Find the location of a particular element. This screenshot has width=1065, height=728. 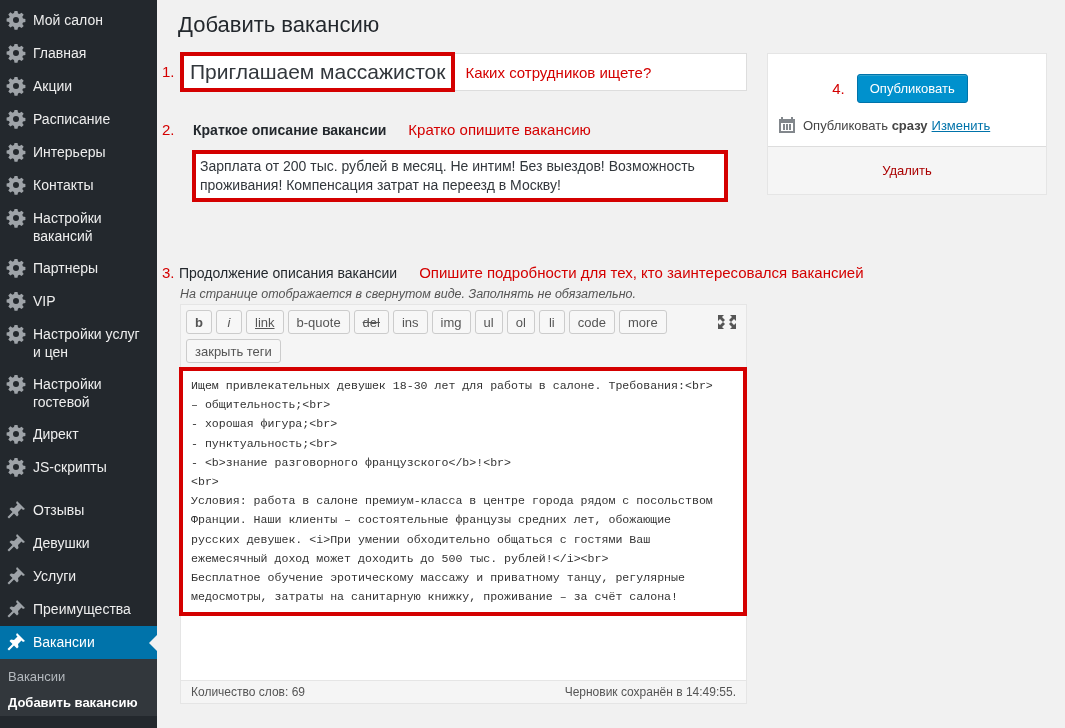

draft-status: Черновик сохранён в 14:49:55. is located at coordinates (650, 692).